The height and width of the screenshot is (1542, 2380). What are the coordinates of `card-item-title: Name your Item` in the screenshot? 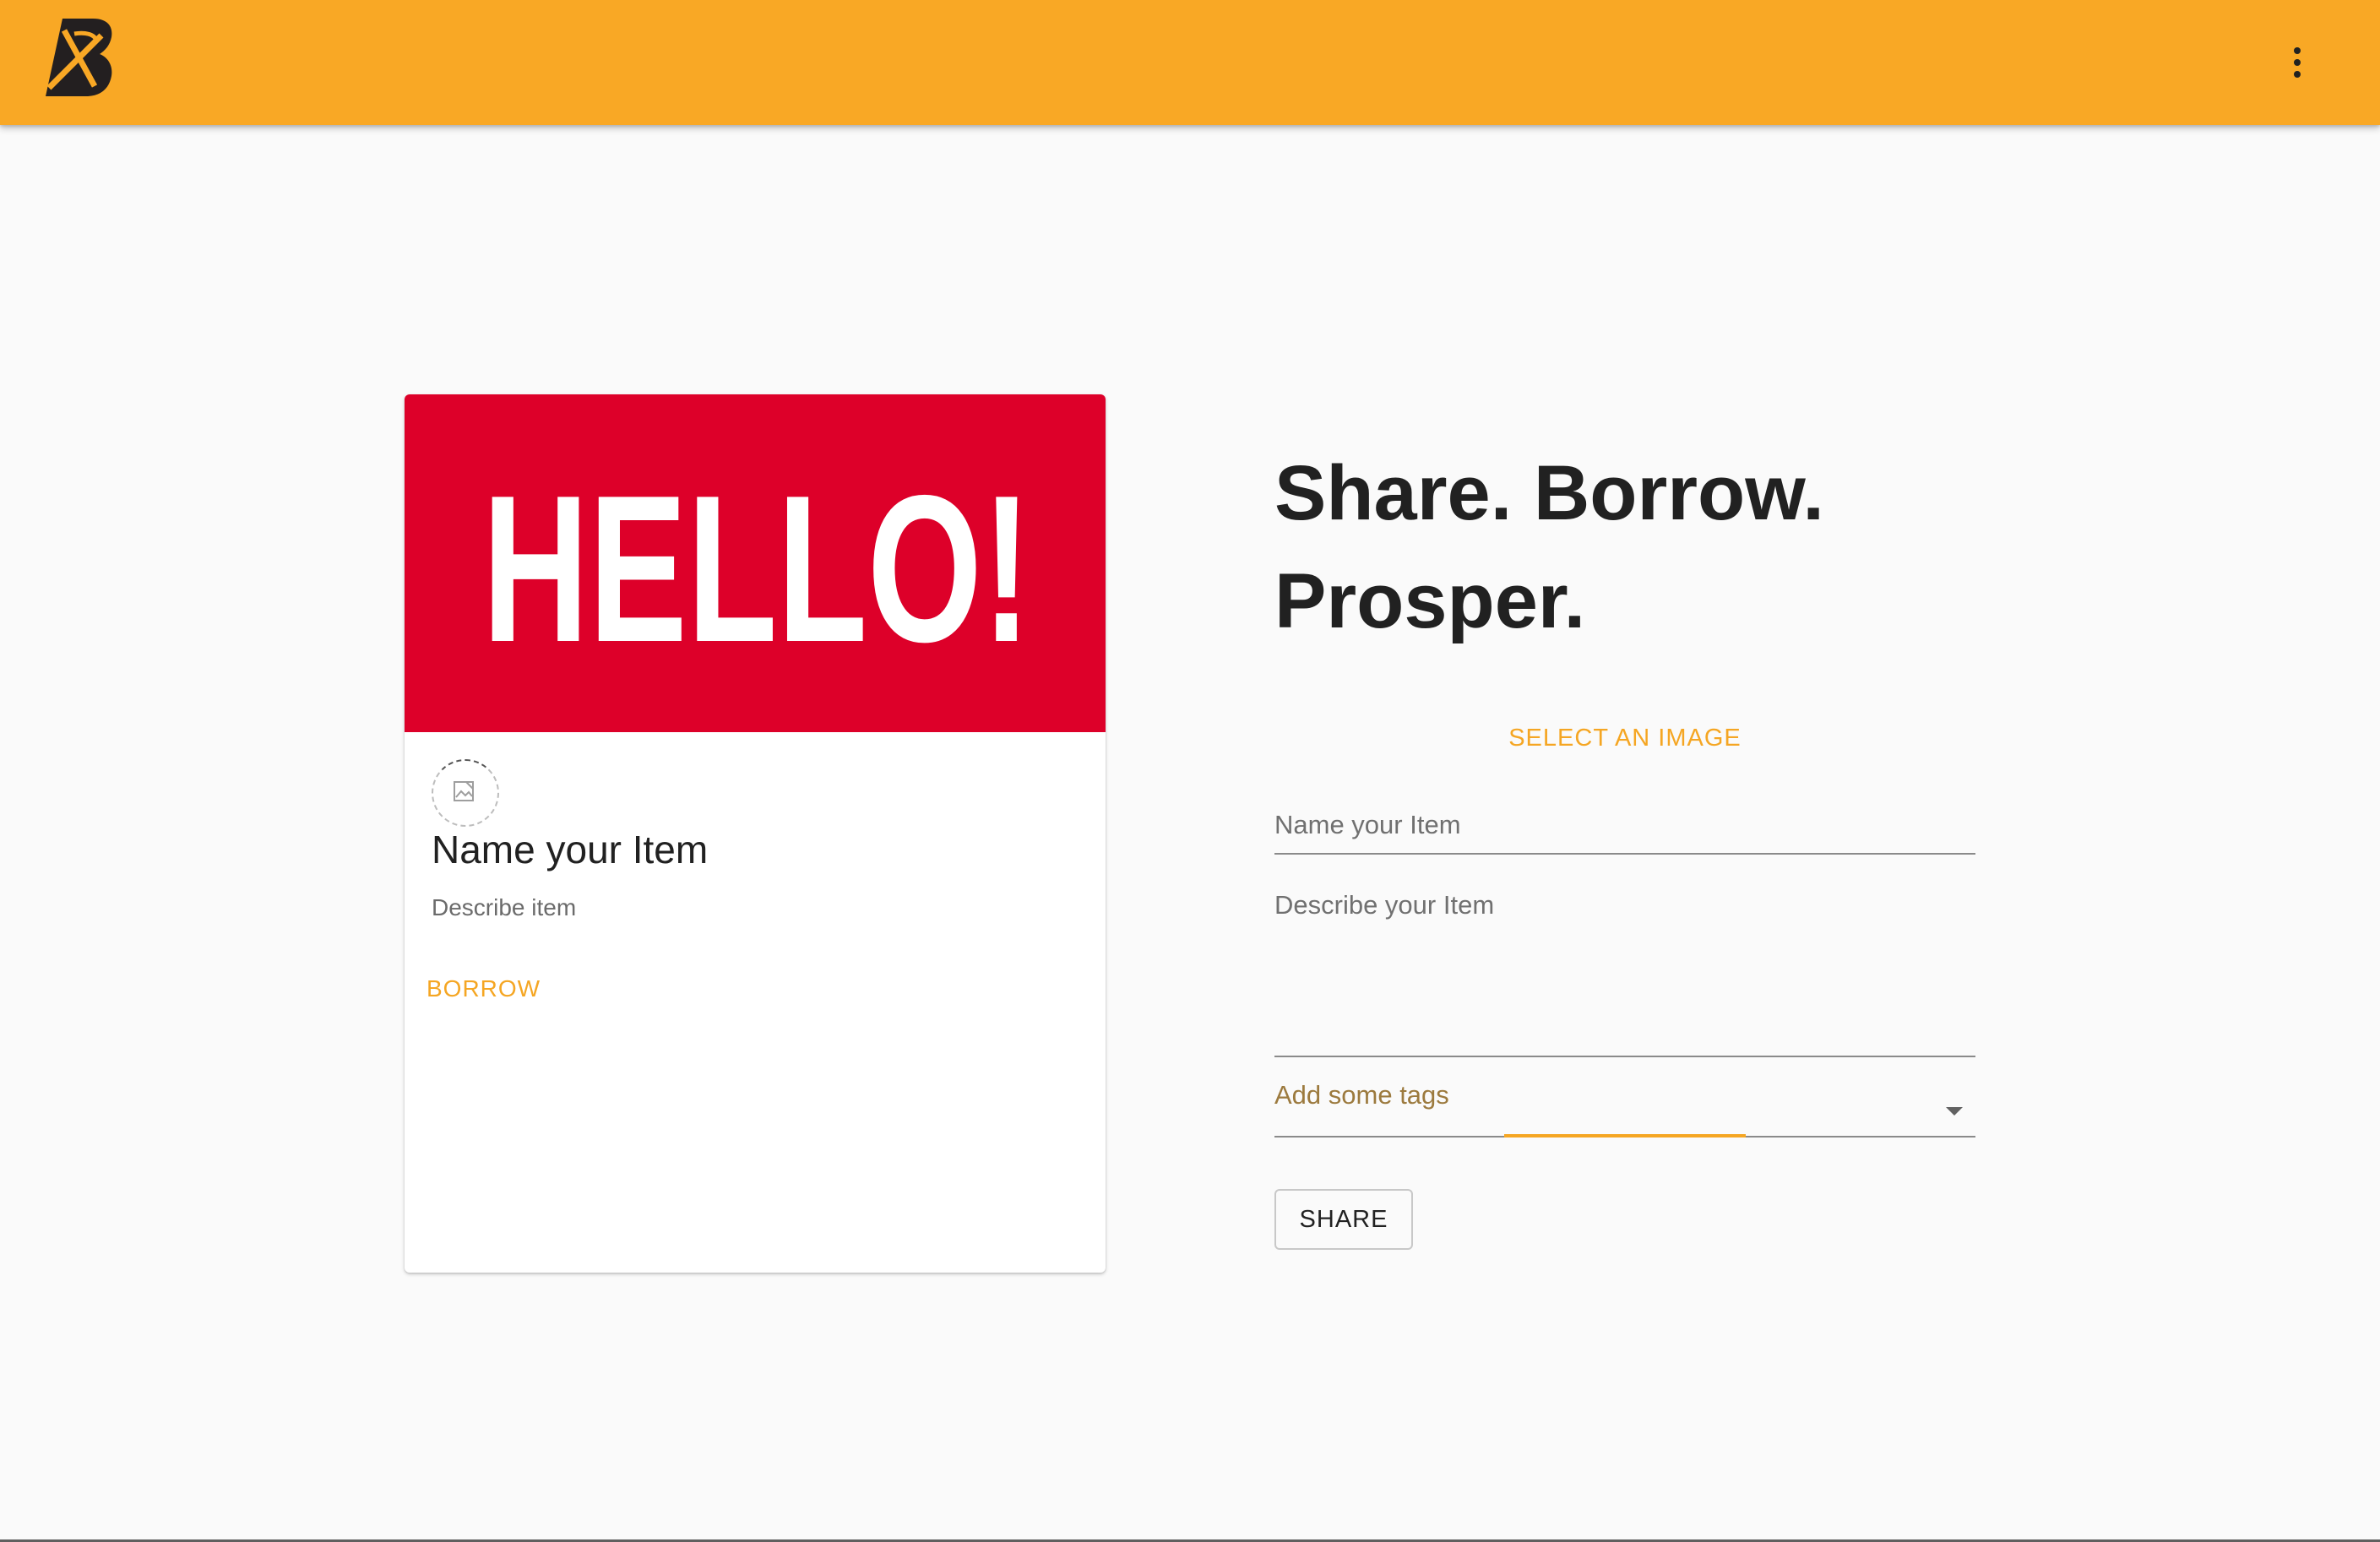 It's located at (570, 849).